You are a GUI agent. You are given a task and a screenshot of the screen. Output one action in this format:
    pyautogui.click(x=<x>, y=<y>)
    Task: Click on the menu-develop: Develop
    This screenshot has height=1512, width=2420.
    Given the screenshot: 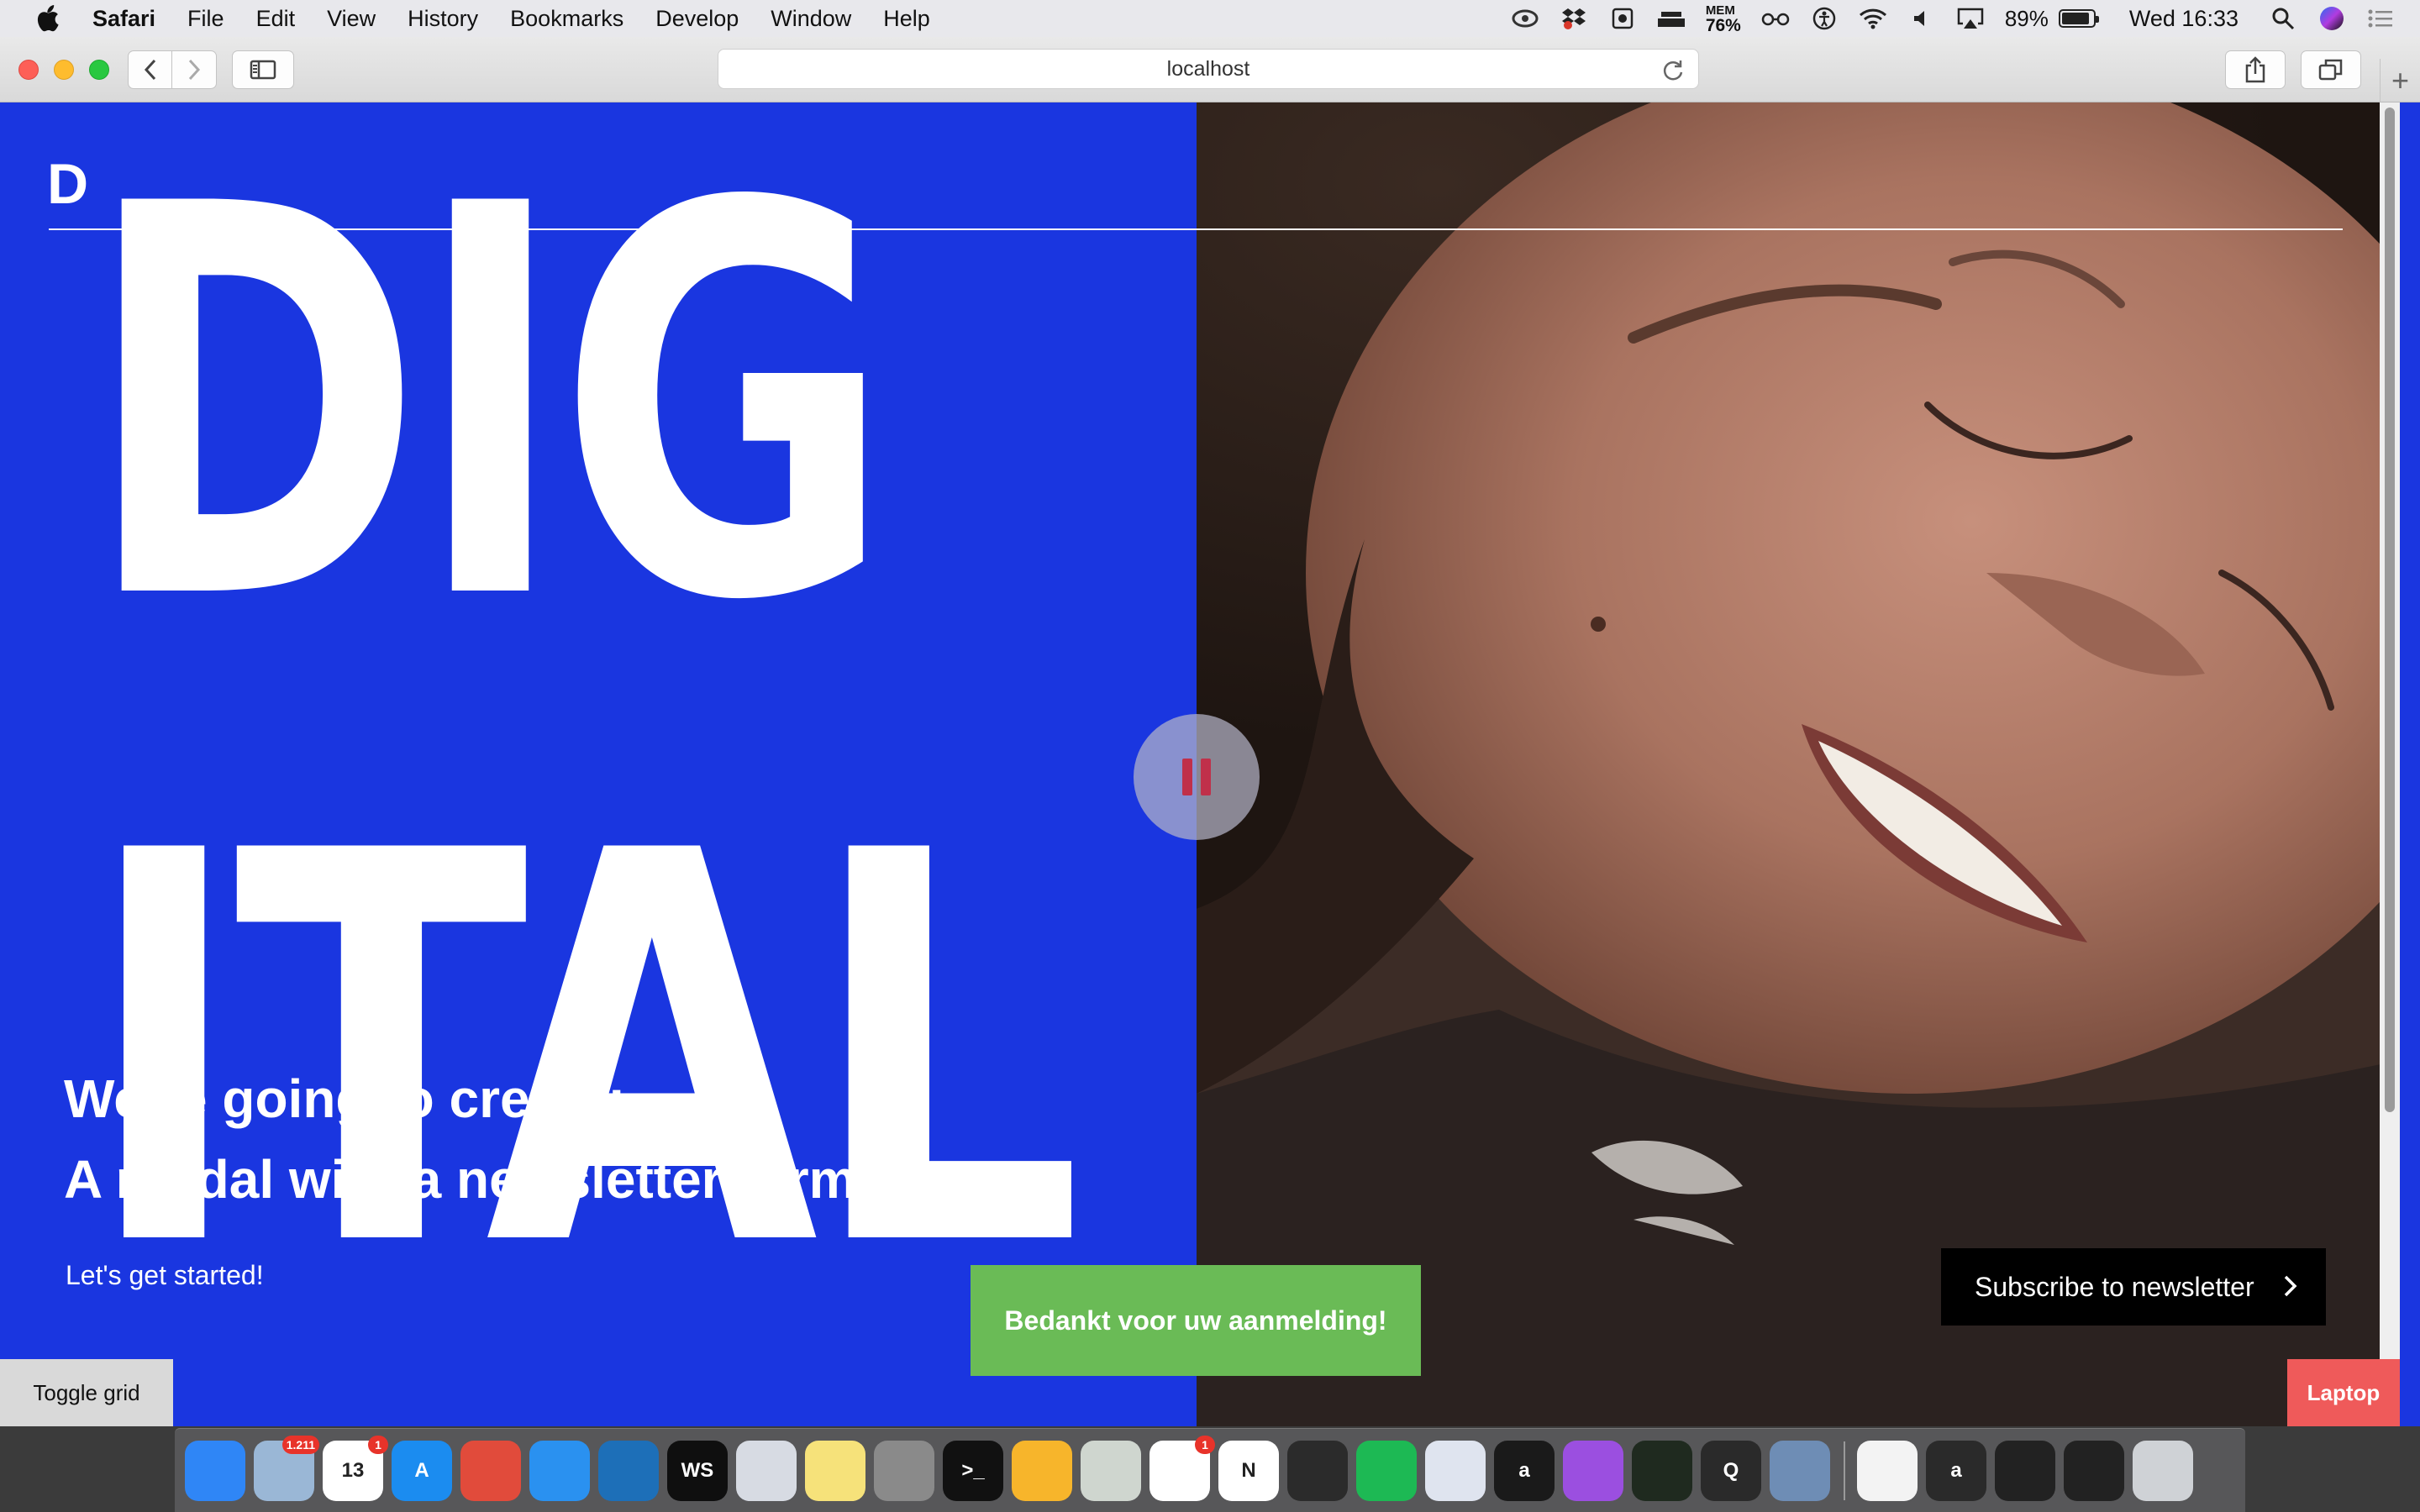 What is the action you would take?
    pyautogui.click(x=697, y=19)
    